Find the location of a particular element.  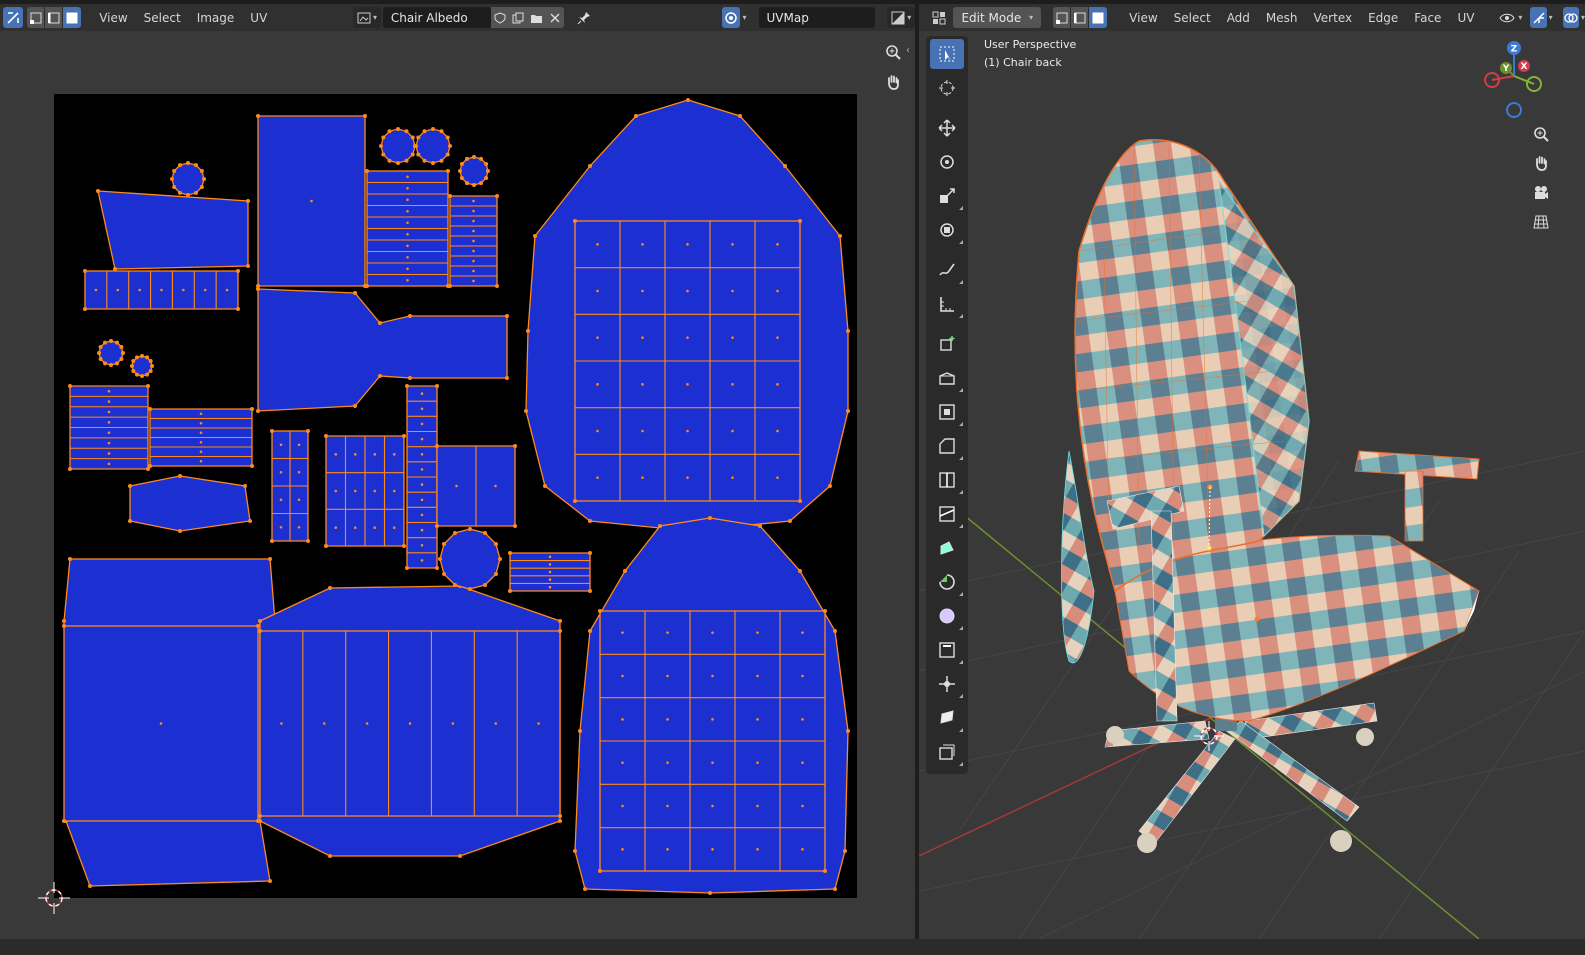

viewport-menu-view: View is located at coordinates (1143, 17).